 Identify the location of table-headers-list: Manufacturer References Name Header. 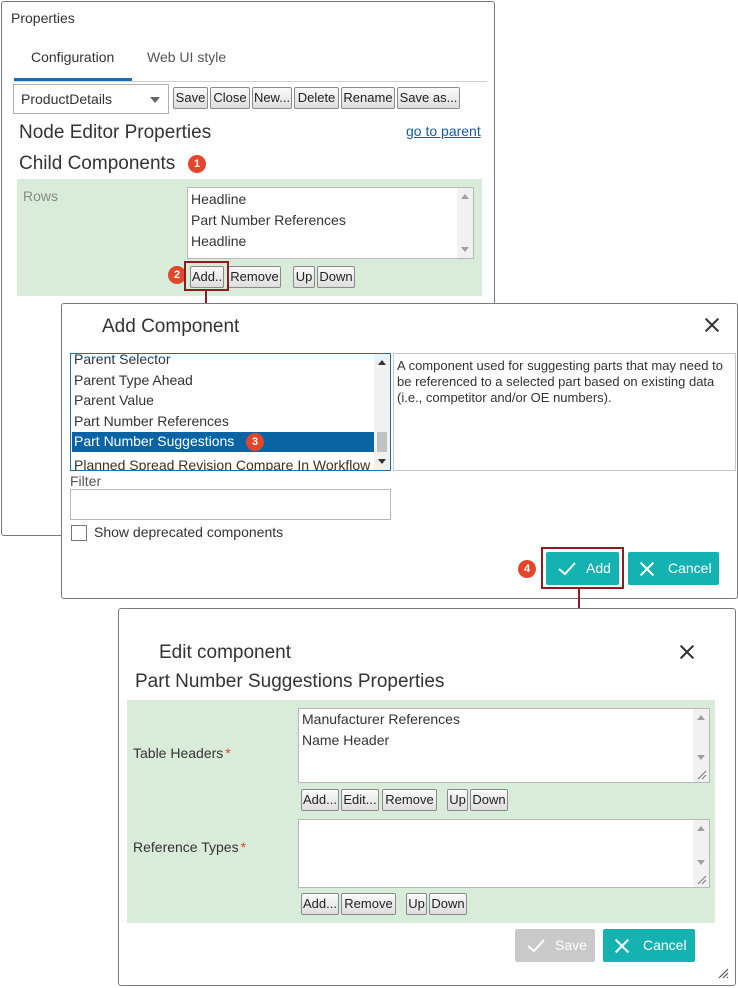
(504, 745).